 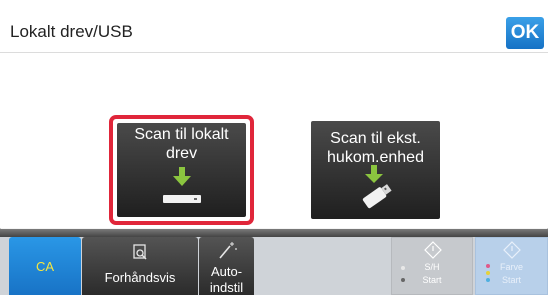 I want to click on ca-button: CA, so click(x=45, y=266).